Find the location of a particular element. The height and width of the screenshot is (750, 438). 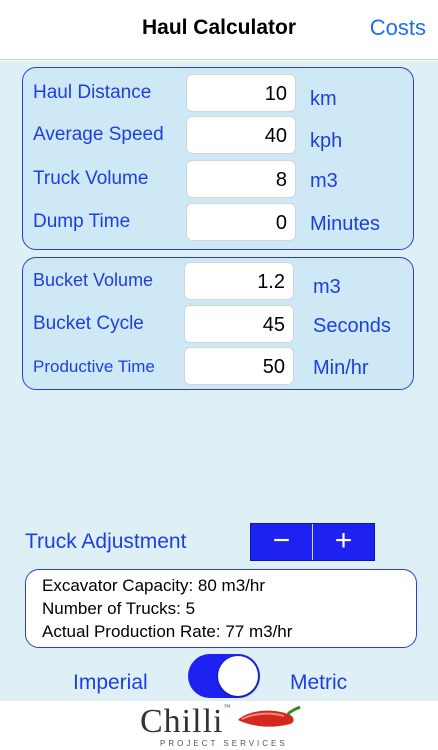

bucket-volume-label: Bucket Volume is located at coordinates (93, 280).